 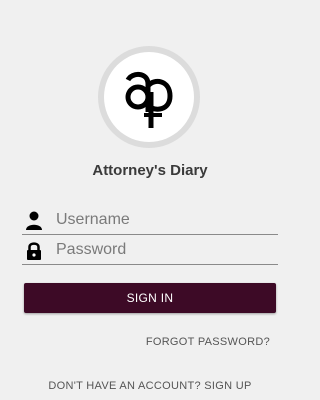 What do you see at coordinates (208, 342) in the screenshot?
I see `forgot-password-link: FORGOT PASSWORD?` at bounding box center [208, 342].